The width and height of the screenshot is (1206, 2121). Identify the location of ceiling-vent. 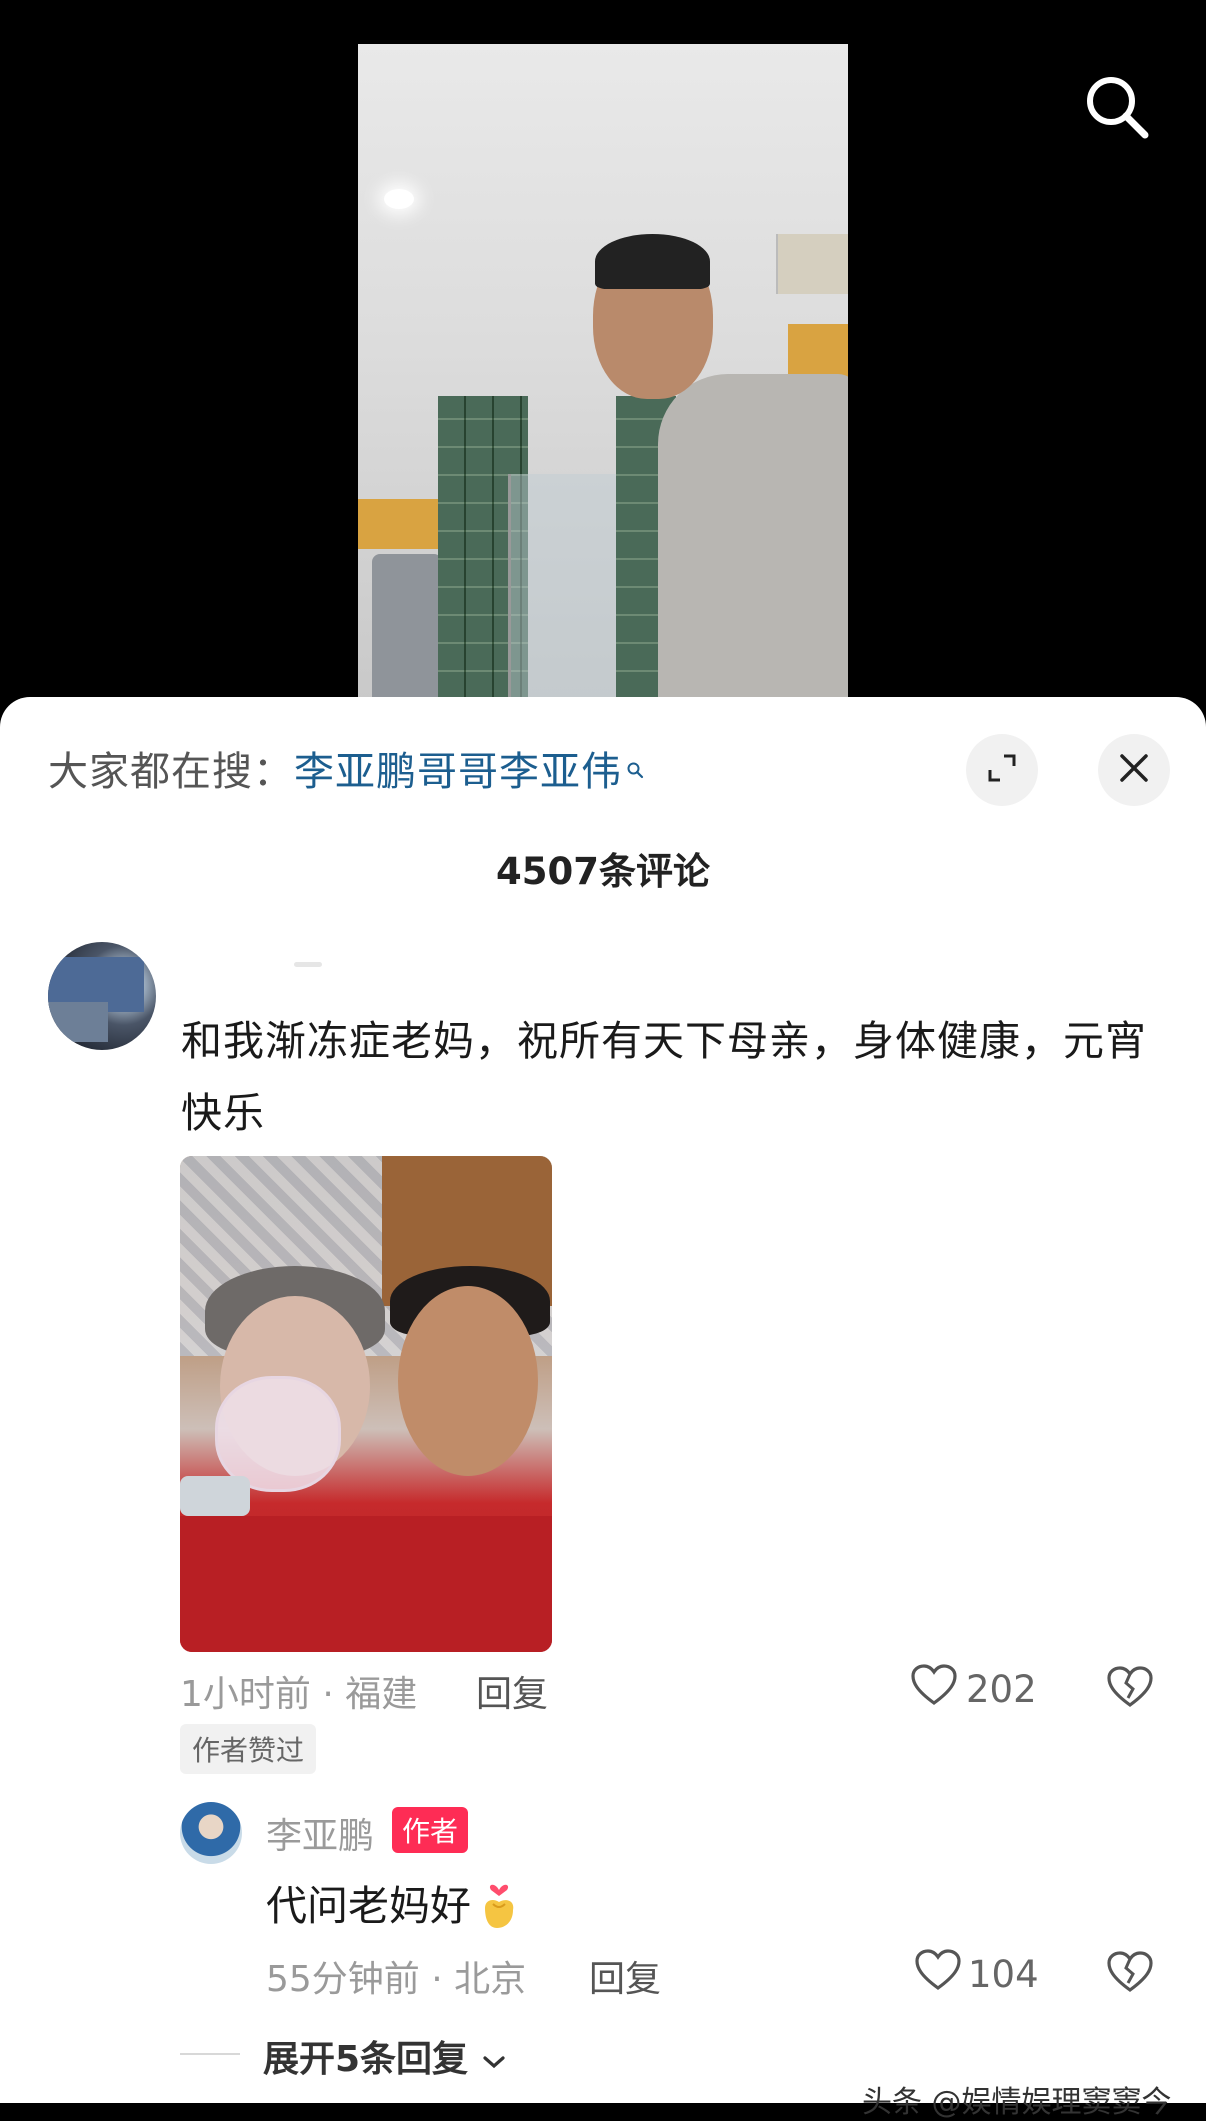
(812, 264).